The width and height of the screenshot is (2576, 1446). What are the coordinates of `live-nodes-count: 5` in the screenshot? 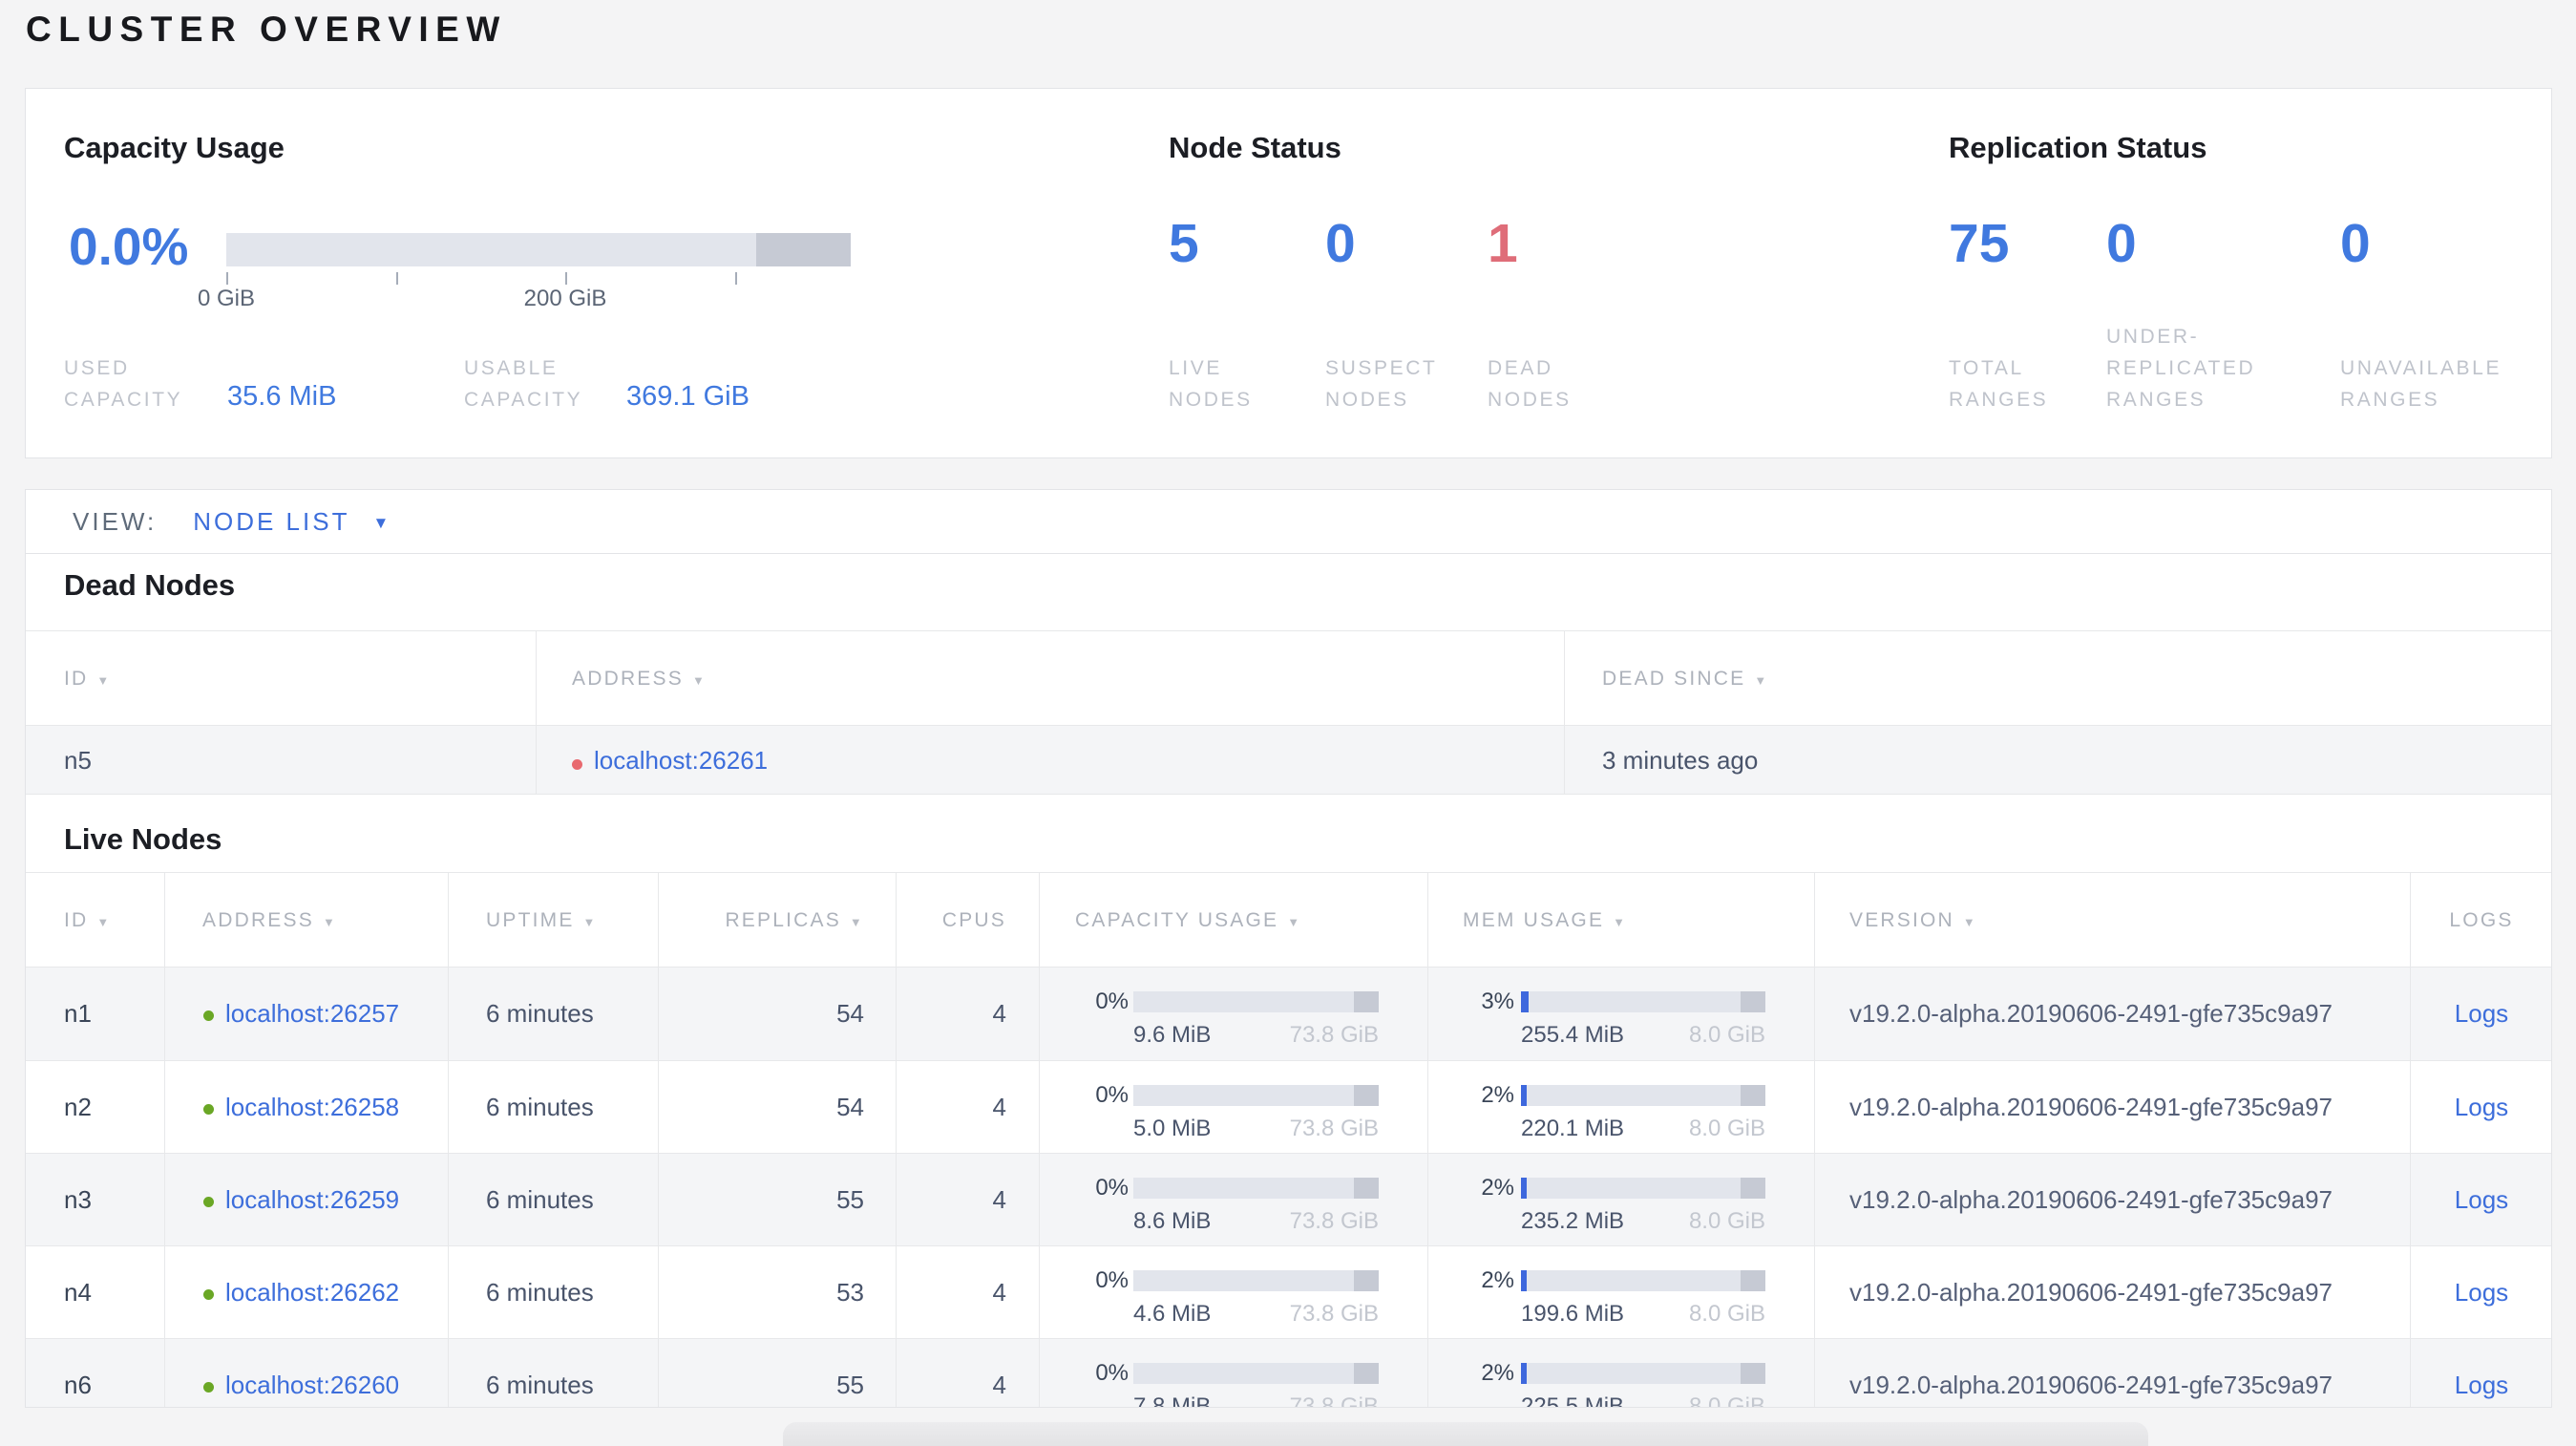 It's located at (1184, 243).